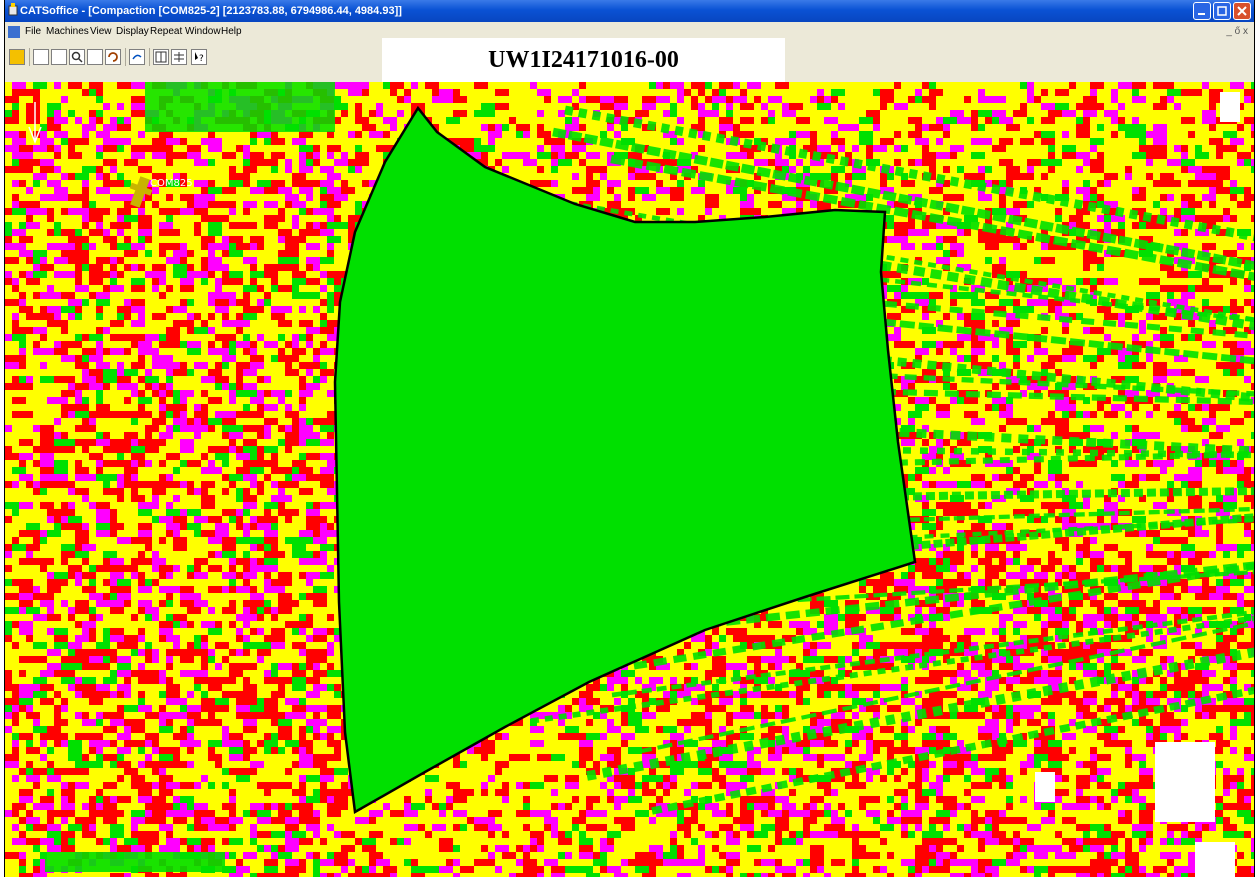 Image resolution: width=1257 pixels, height=877 pixels. Describe the element at coordinates (101, 32) in the screenshot. I see `menu-view: View` at that location.